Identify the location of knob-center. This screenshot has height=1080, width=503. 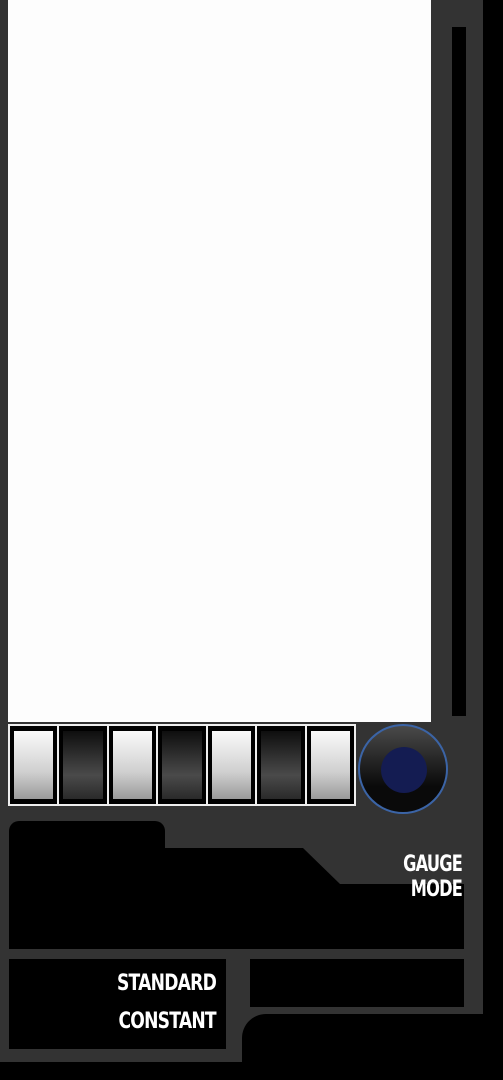
(404, 770).